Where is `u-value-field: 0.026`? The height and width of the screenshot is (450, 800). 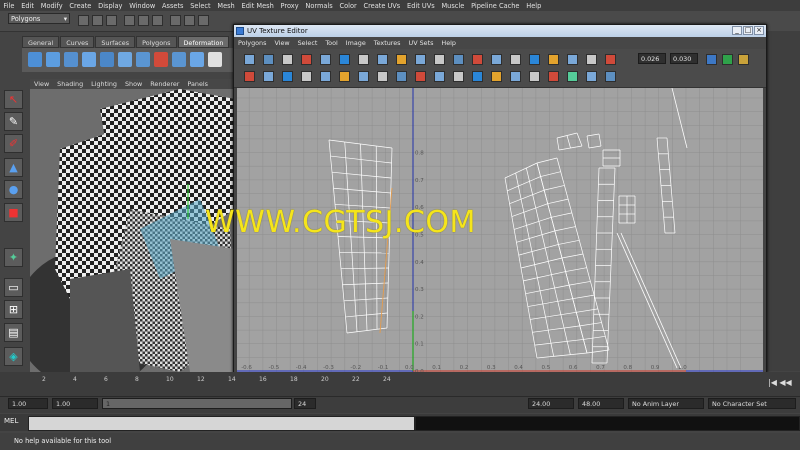 u-value-field: 0.026 is located at coordinates (652, 58).